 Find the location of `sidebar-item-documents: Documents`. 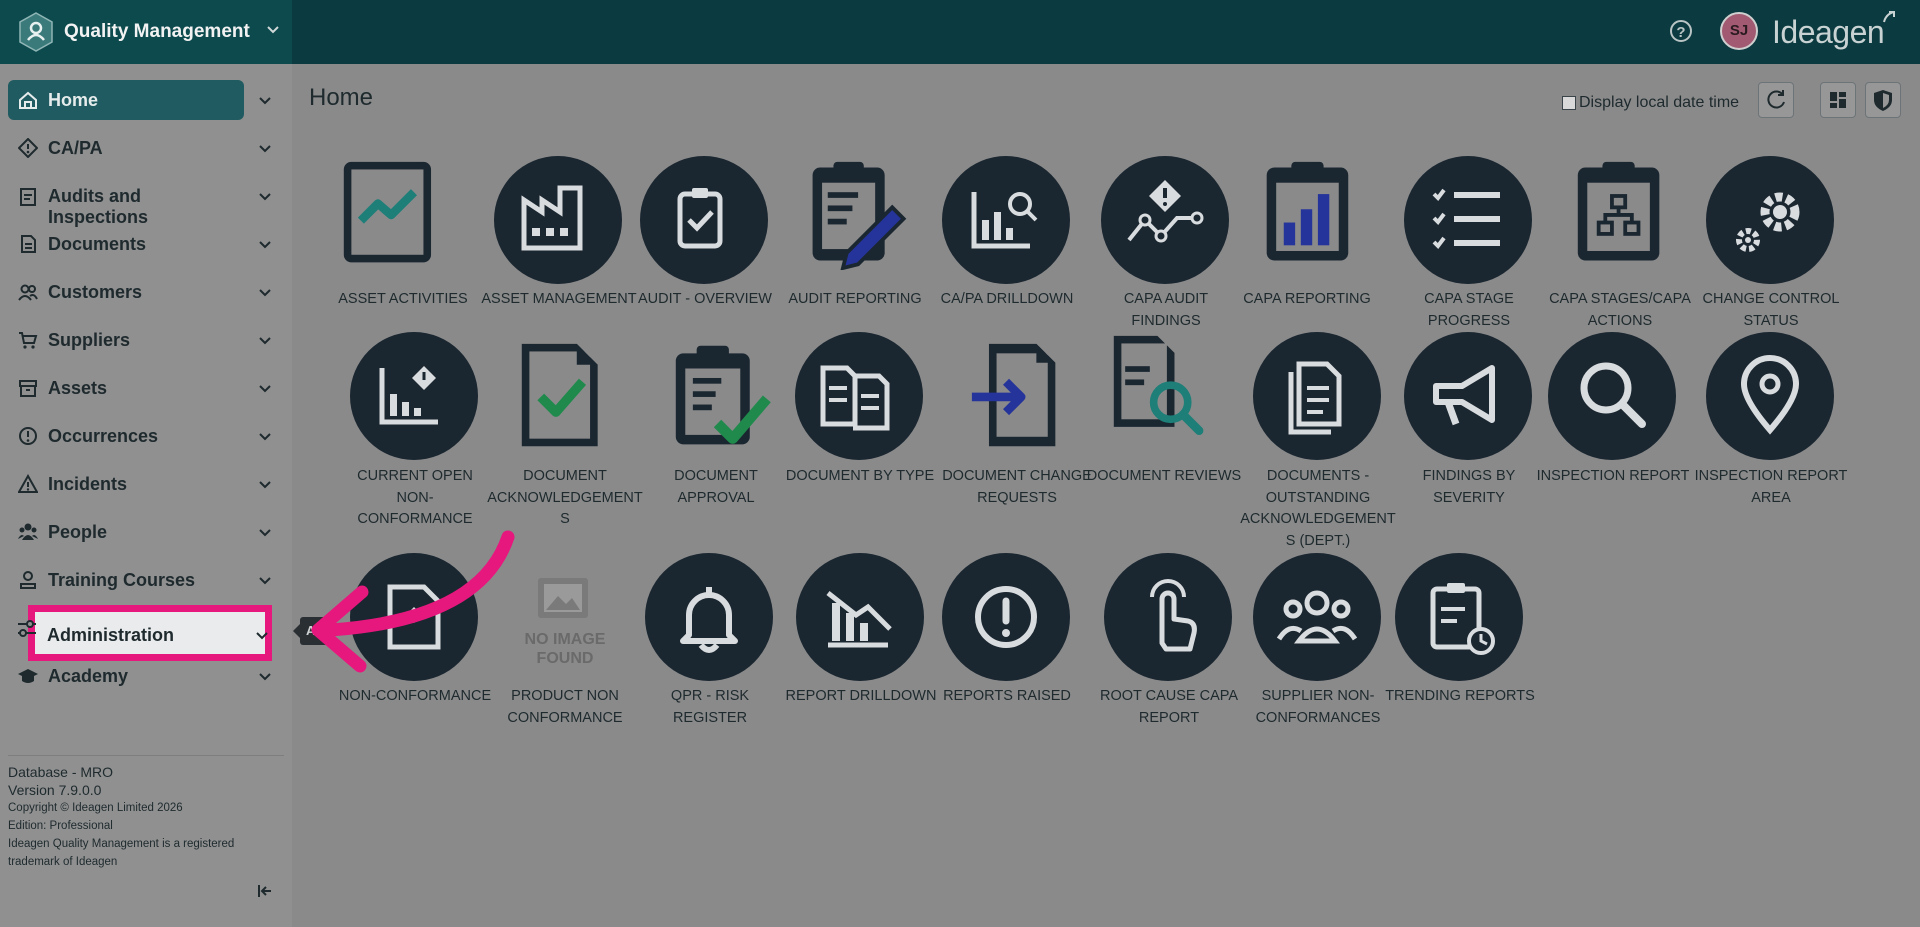

sidebar-item-documents: Documents is located at coordinates (126, 244).